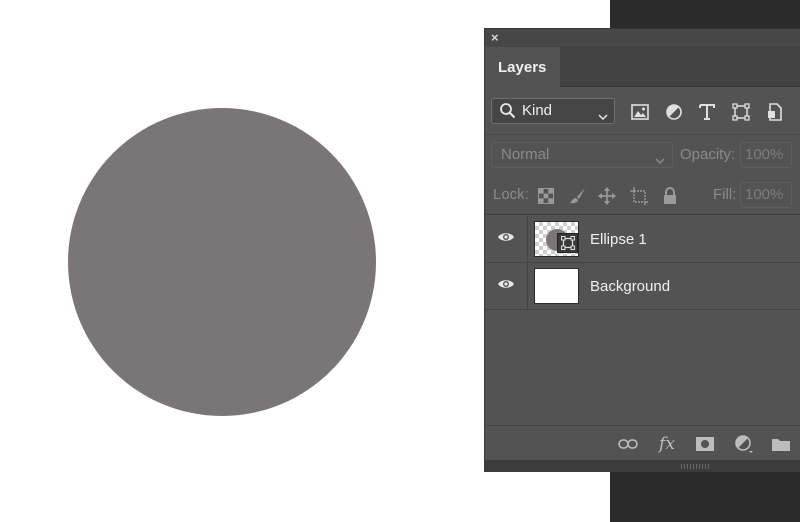  What do you see at coordinates (607, 196) in the screenshot?
I see `lock-position-icon` at bounding box center [607, 196].